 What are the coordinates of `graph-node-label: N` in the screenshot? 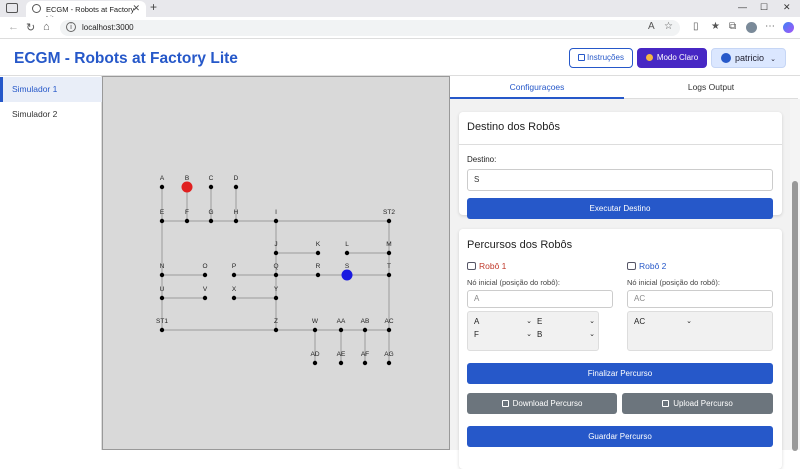 It's located at (162, 266).